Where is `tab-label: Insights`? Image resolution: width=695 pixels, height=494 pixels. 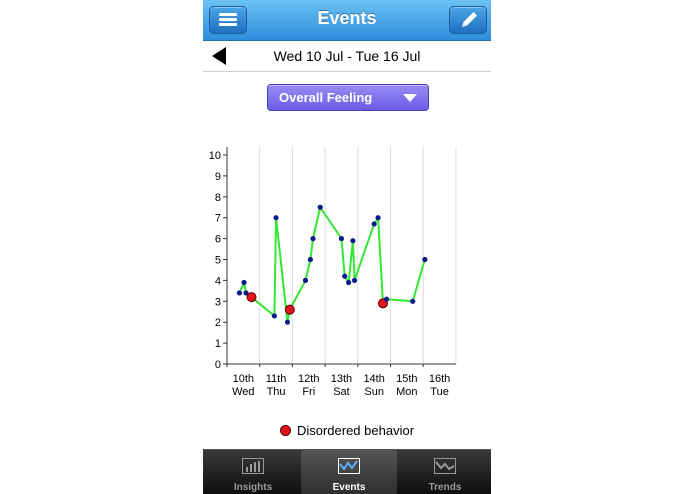
tab-label: Insights is located at coordinates (253, 487).